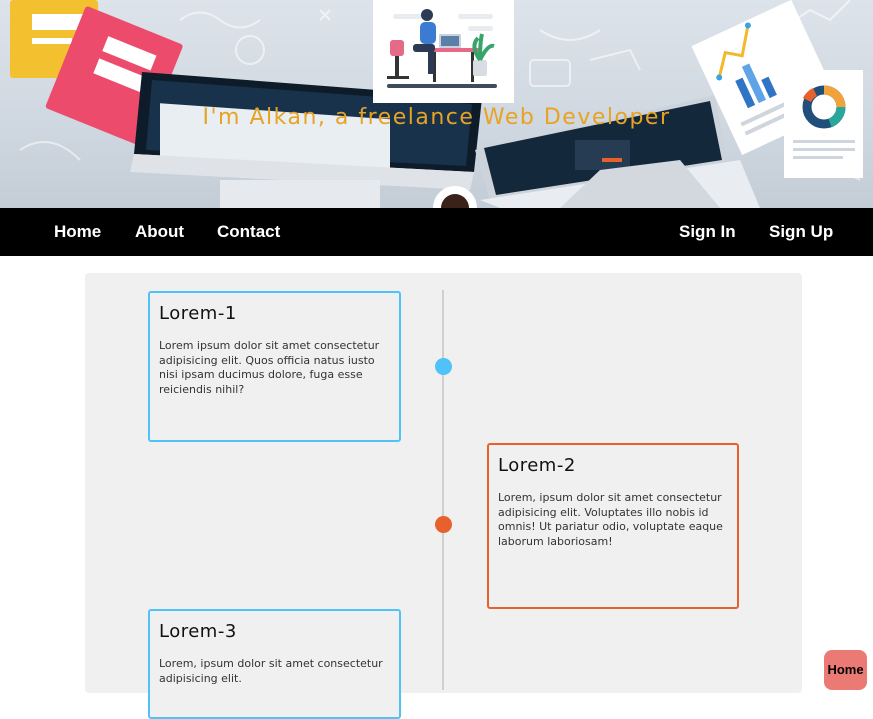 This screenshot has width=873, height=719. Describe the element at coordinates (845, 670) in the screenshot. I see `home-floating-button: Home` at that location.